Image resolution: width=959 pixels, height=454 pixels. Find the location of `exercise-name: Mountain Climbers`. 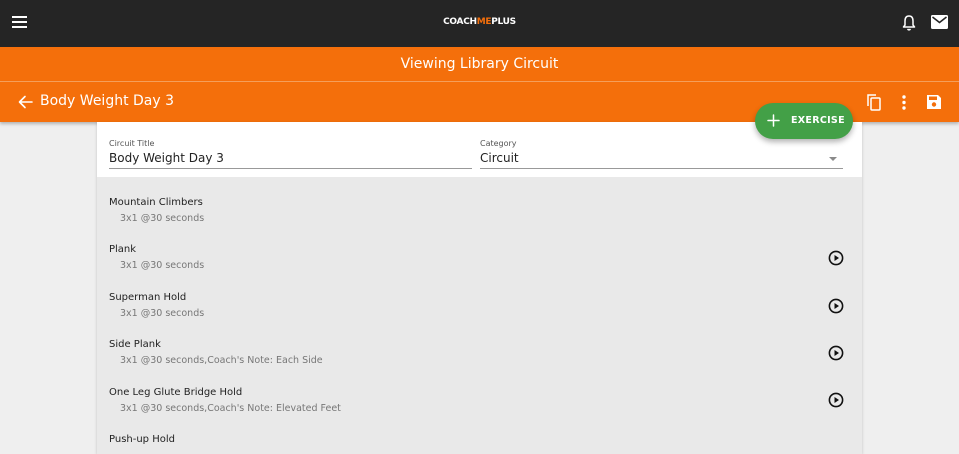

exercise-name: Mountain Climbers is located at coordinates (156, 202).